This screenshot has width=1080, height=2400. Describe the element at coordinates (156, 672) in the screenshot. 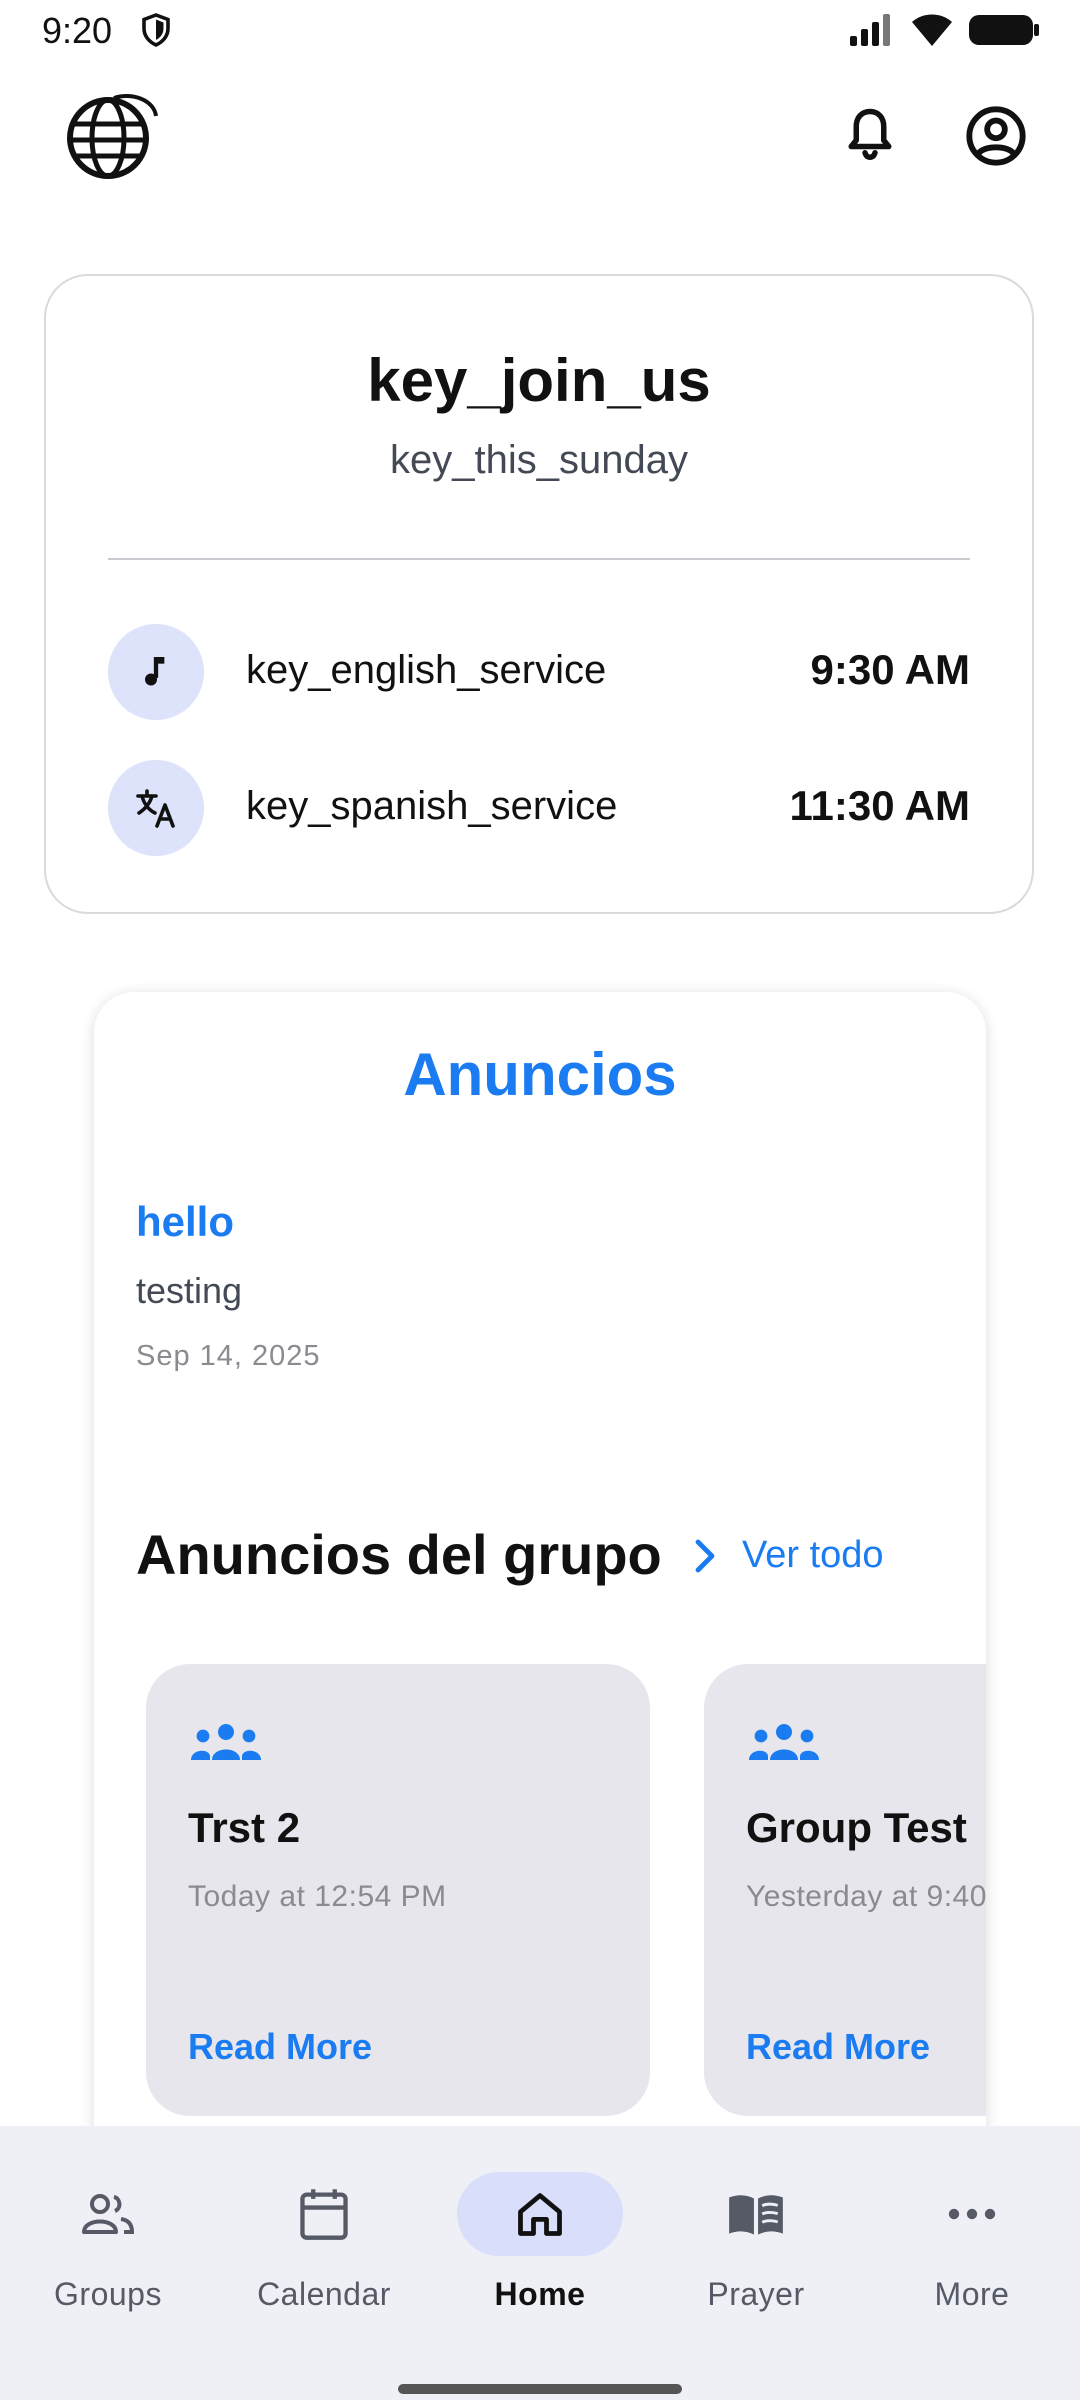

I see `music-note-icon` at that location.